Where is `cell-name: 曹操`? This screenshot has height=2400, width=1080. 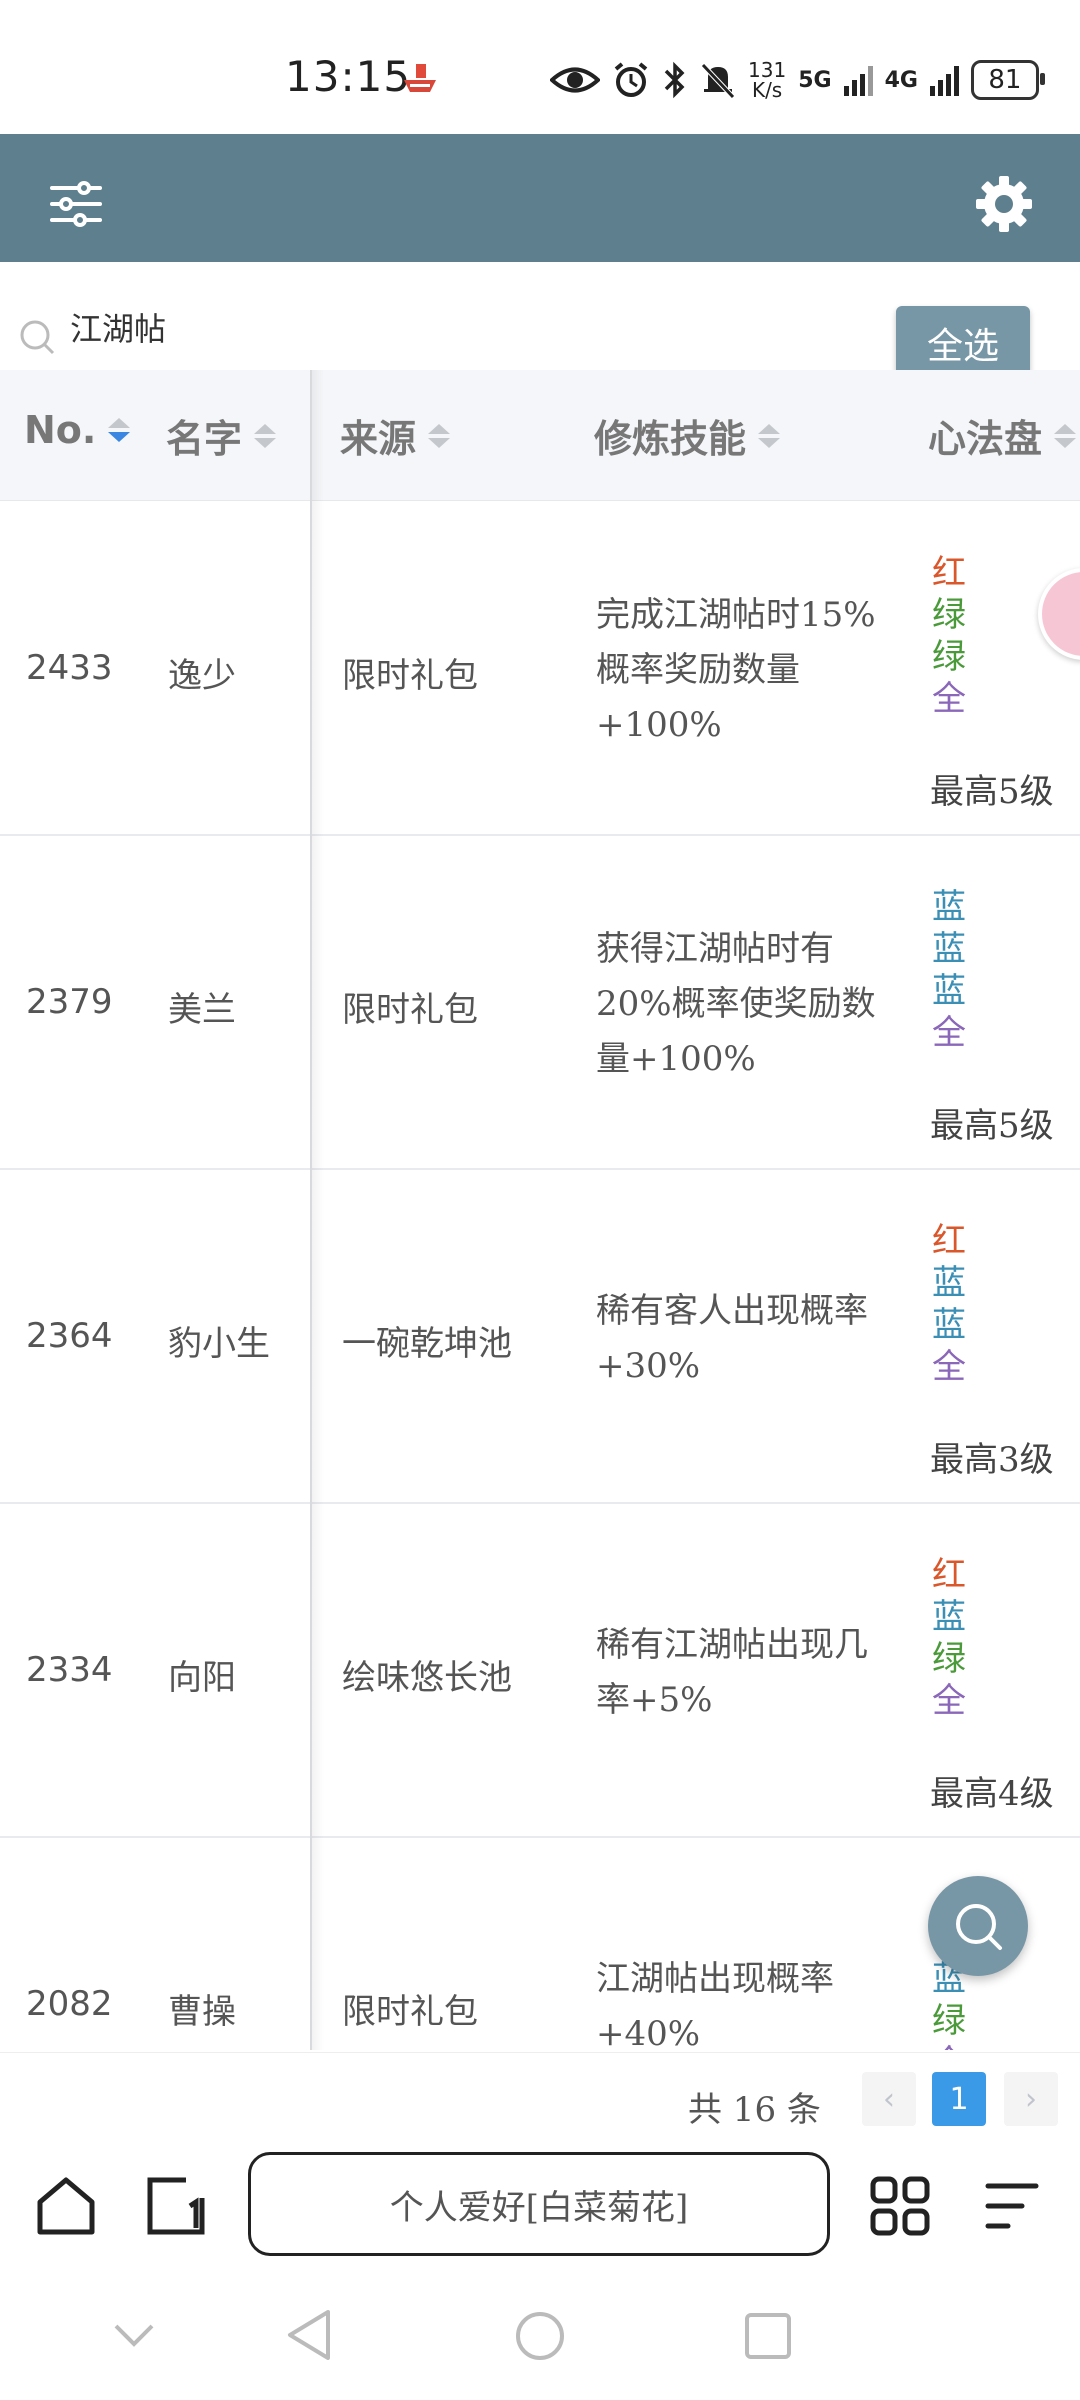
cell-name: 曹操 is located at coordinates (202, 2012).